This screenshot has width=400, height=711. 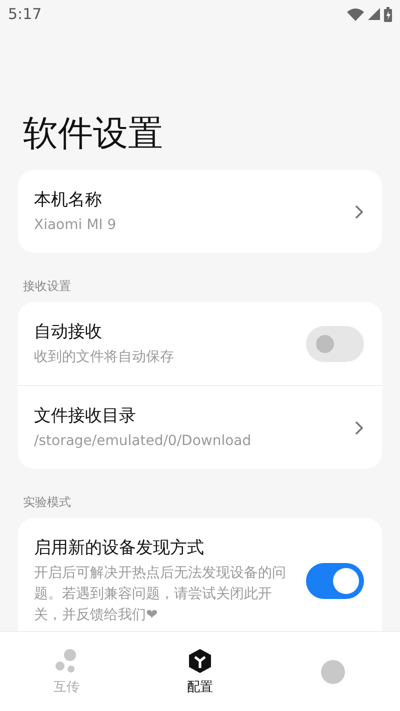 I want to click on setting-title: 启用新的设备发现方式, so click(x=119, y=548).